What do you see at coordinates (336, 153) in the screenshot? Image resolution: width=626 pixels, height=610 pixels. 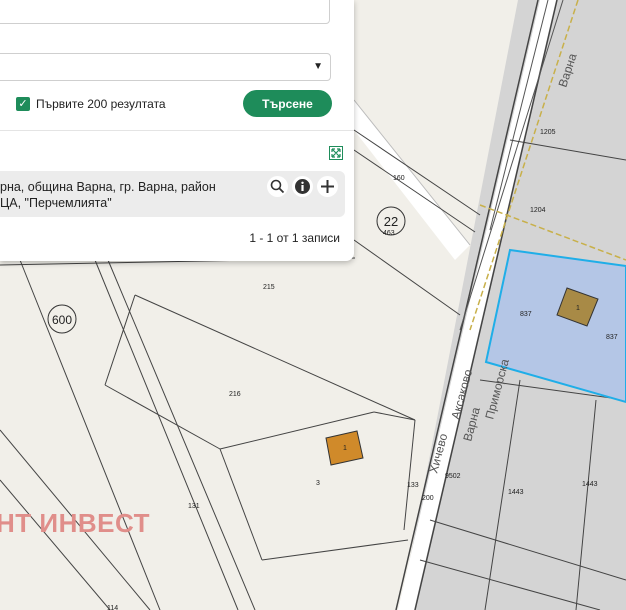 I see `expand-icon` at bounding box center [336, 153].